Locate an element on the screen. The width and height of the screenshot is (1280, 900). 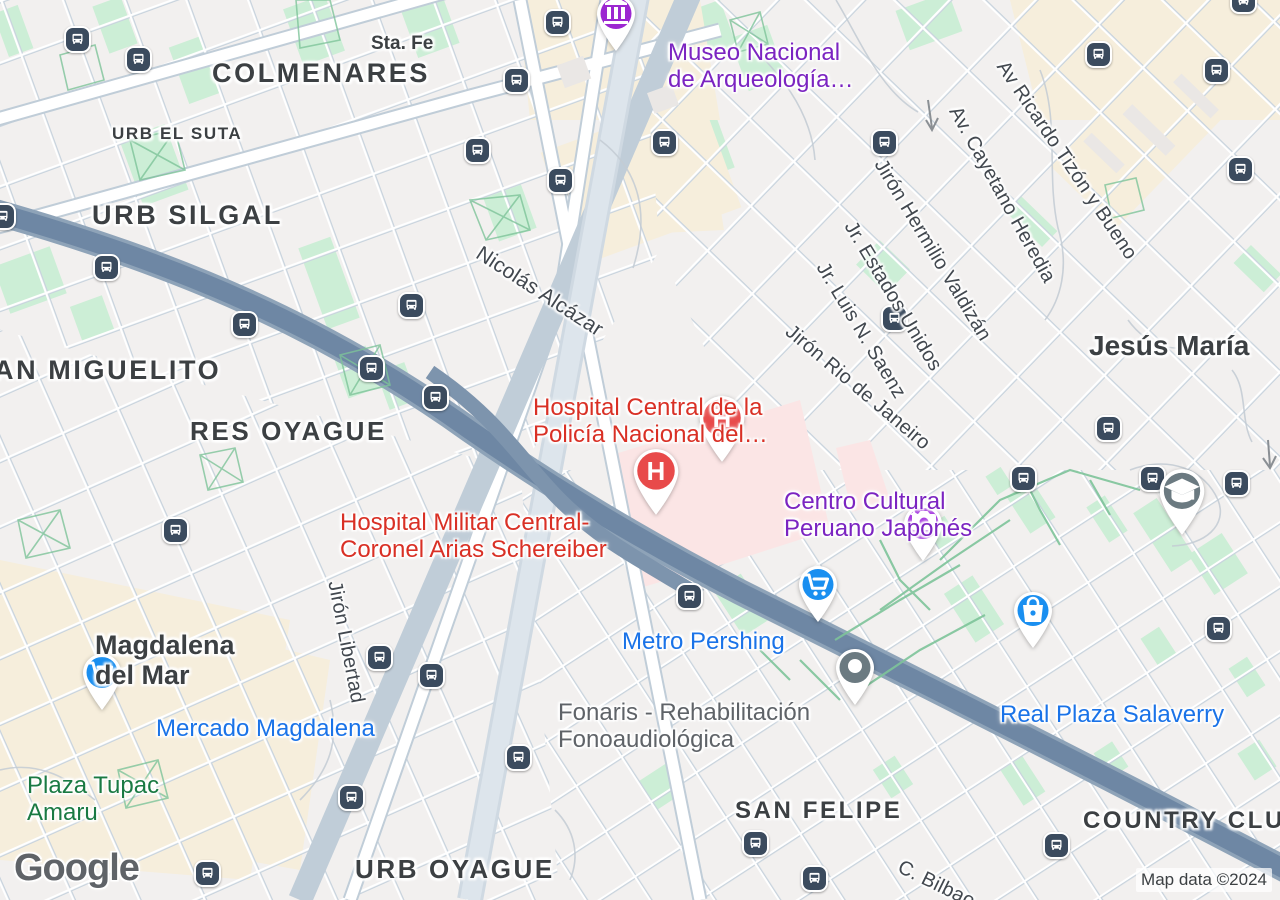
museum-pin is located at coordinates (616, 26).